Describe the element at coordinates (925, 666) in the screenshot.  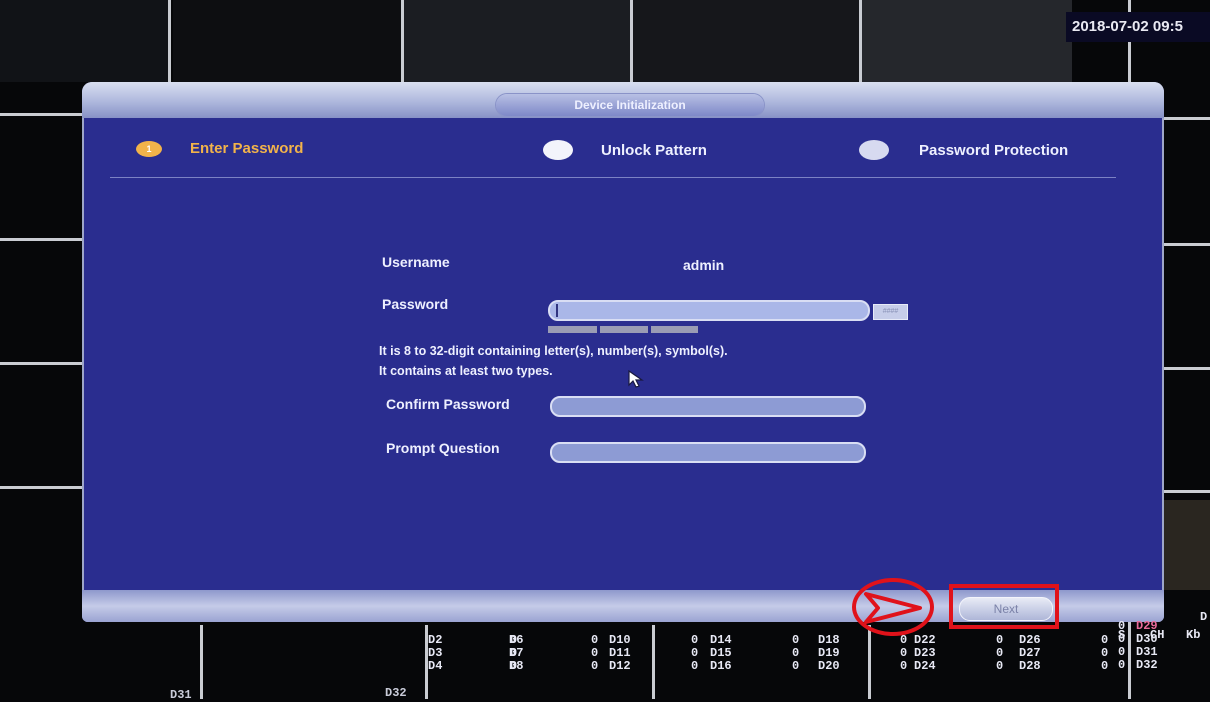
I see `channel-label: D24` at that location.